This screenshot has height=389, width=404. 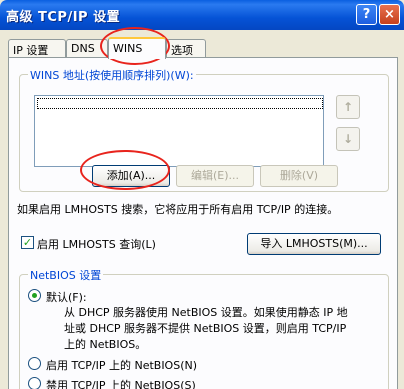 I want to click on lmhosts-info-text: 如果启用 LMHOSTS 搜索，它将应用于所有启用 TCP/IP 的连接。, so click(x=178, y=209).